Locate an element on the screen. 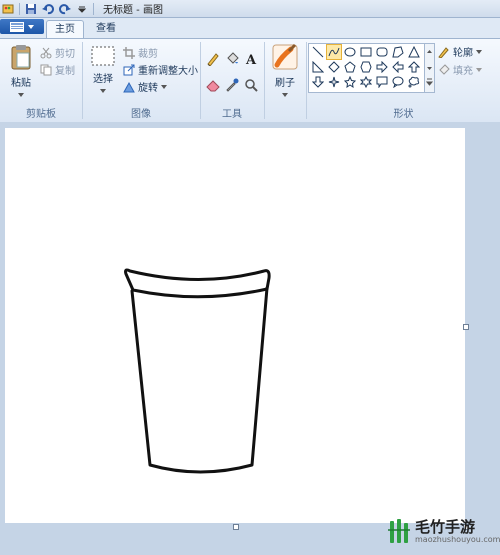 This screenshot has height=555, width=500. tools-group: A 工具 is located at coordinates (232, 80).